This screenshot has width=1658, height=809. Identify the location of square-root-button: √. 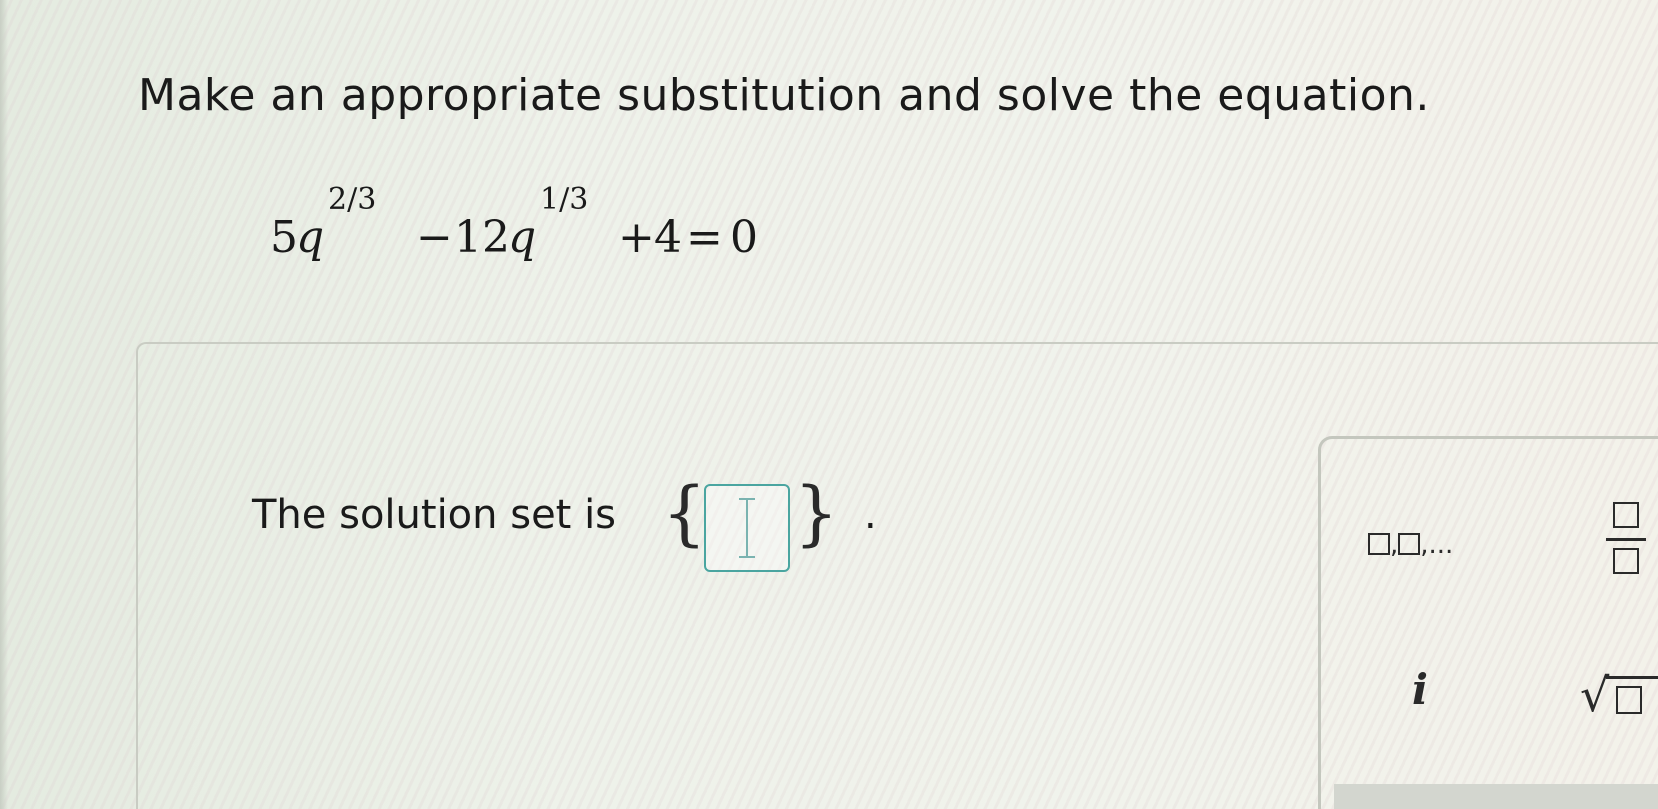
(1619, 698).